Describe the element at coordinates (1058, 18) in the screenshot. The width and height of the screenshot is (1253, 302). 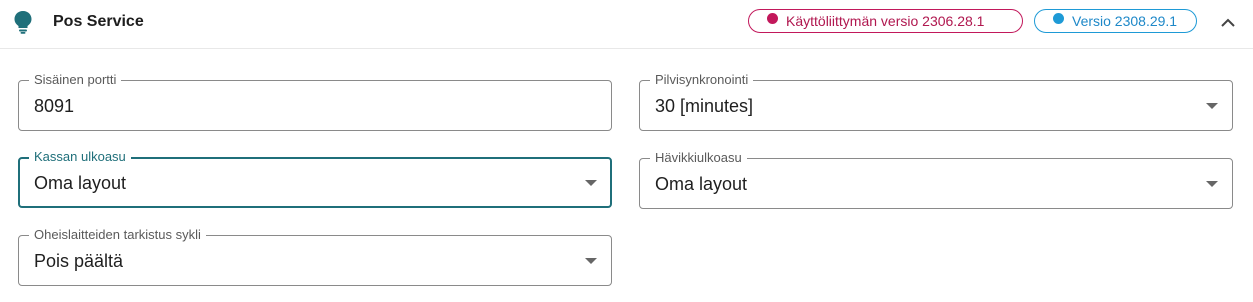
I see `check-circle-icon` at that location.